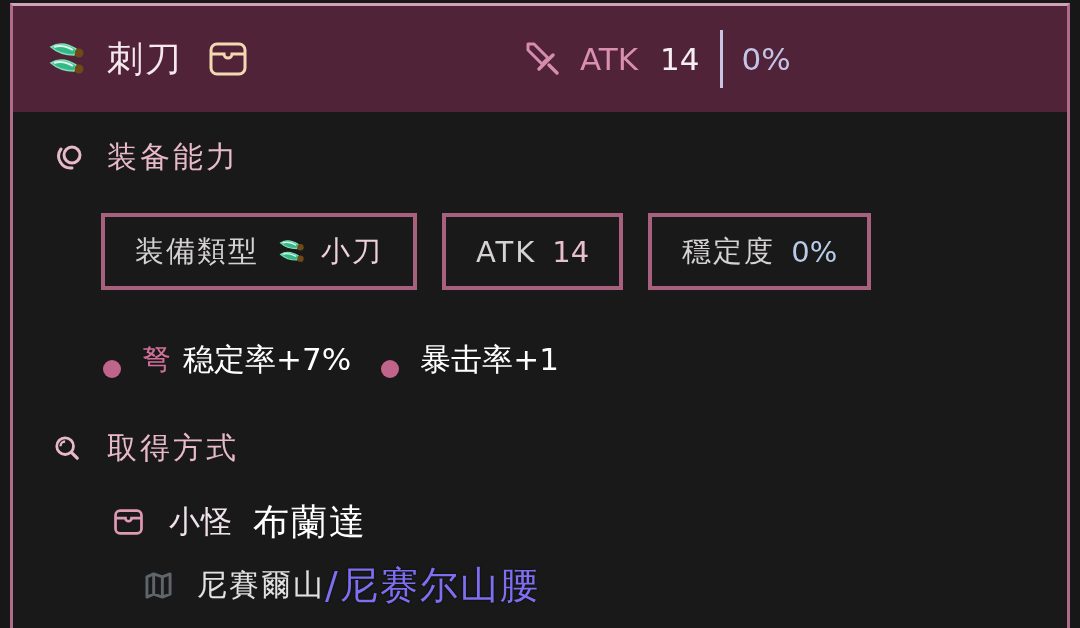 The width and height of the screenshot is (1080, 628). I want to click on bonus-prefix: 弩, so click(156, 359).